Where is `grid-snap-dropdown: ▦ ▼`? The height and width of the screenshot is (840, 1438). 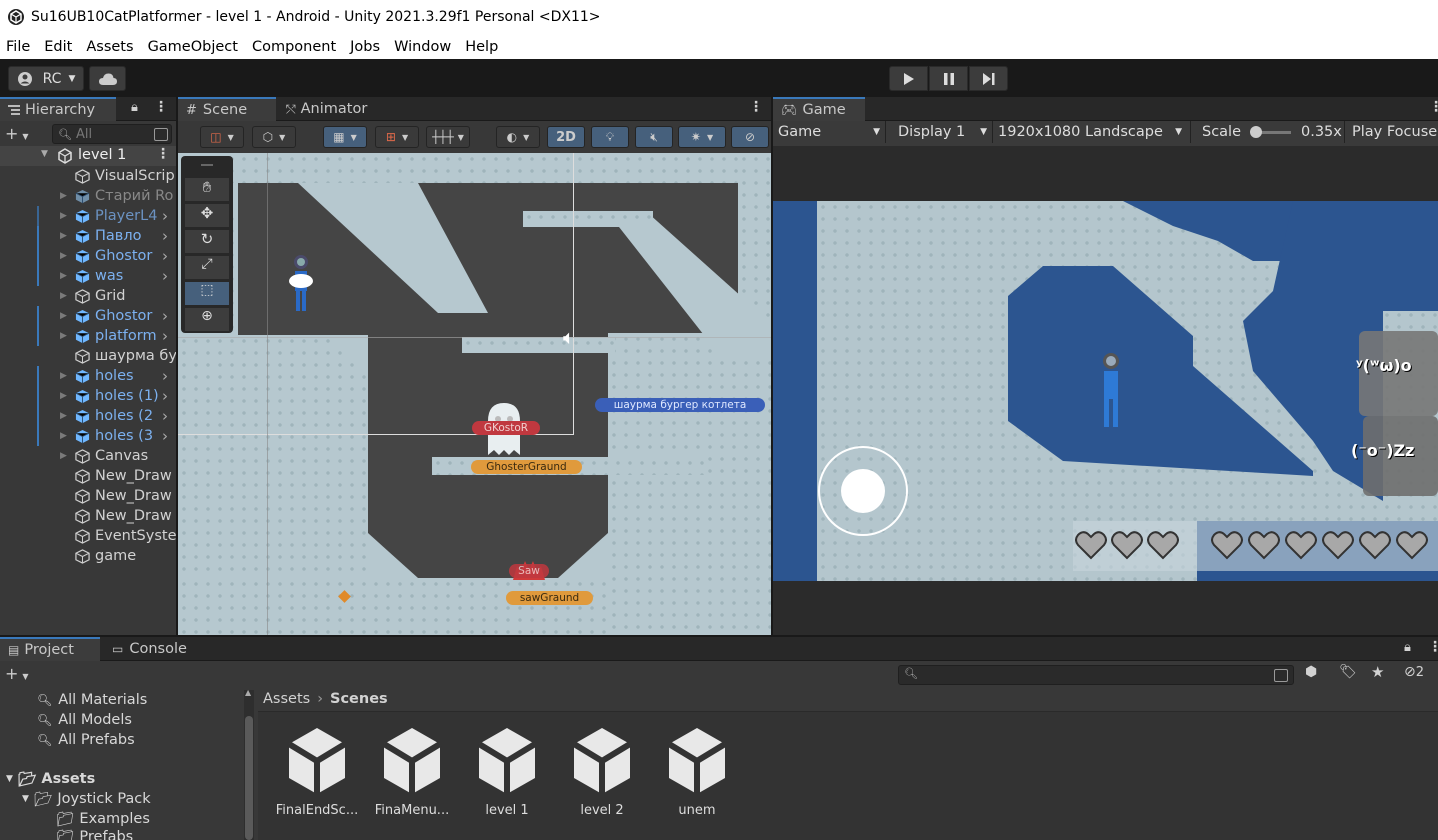 grid-snap-dropdown: ▦ ▼ is located at coordinates (345, 137).